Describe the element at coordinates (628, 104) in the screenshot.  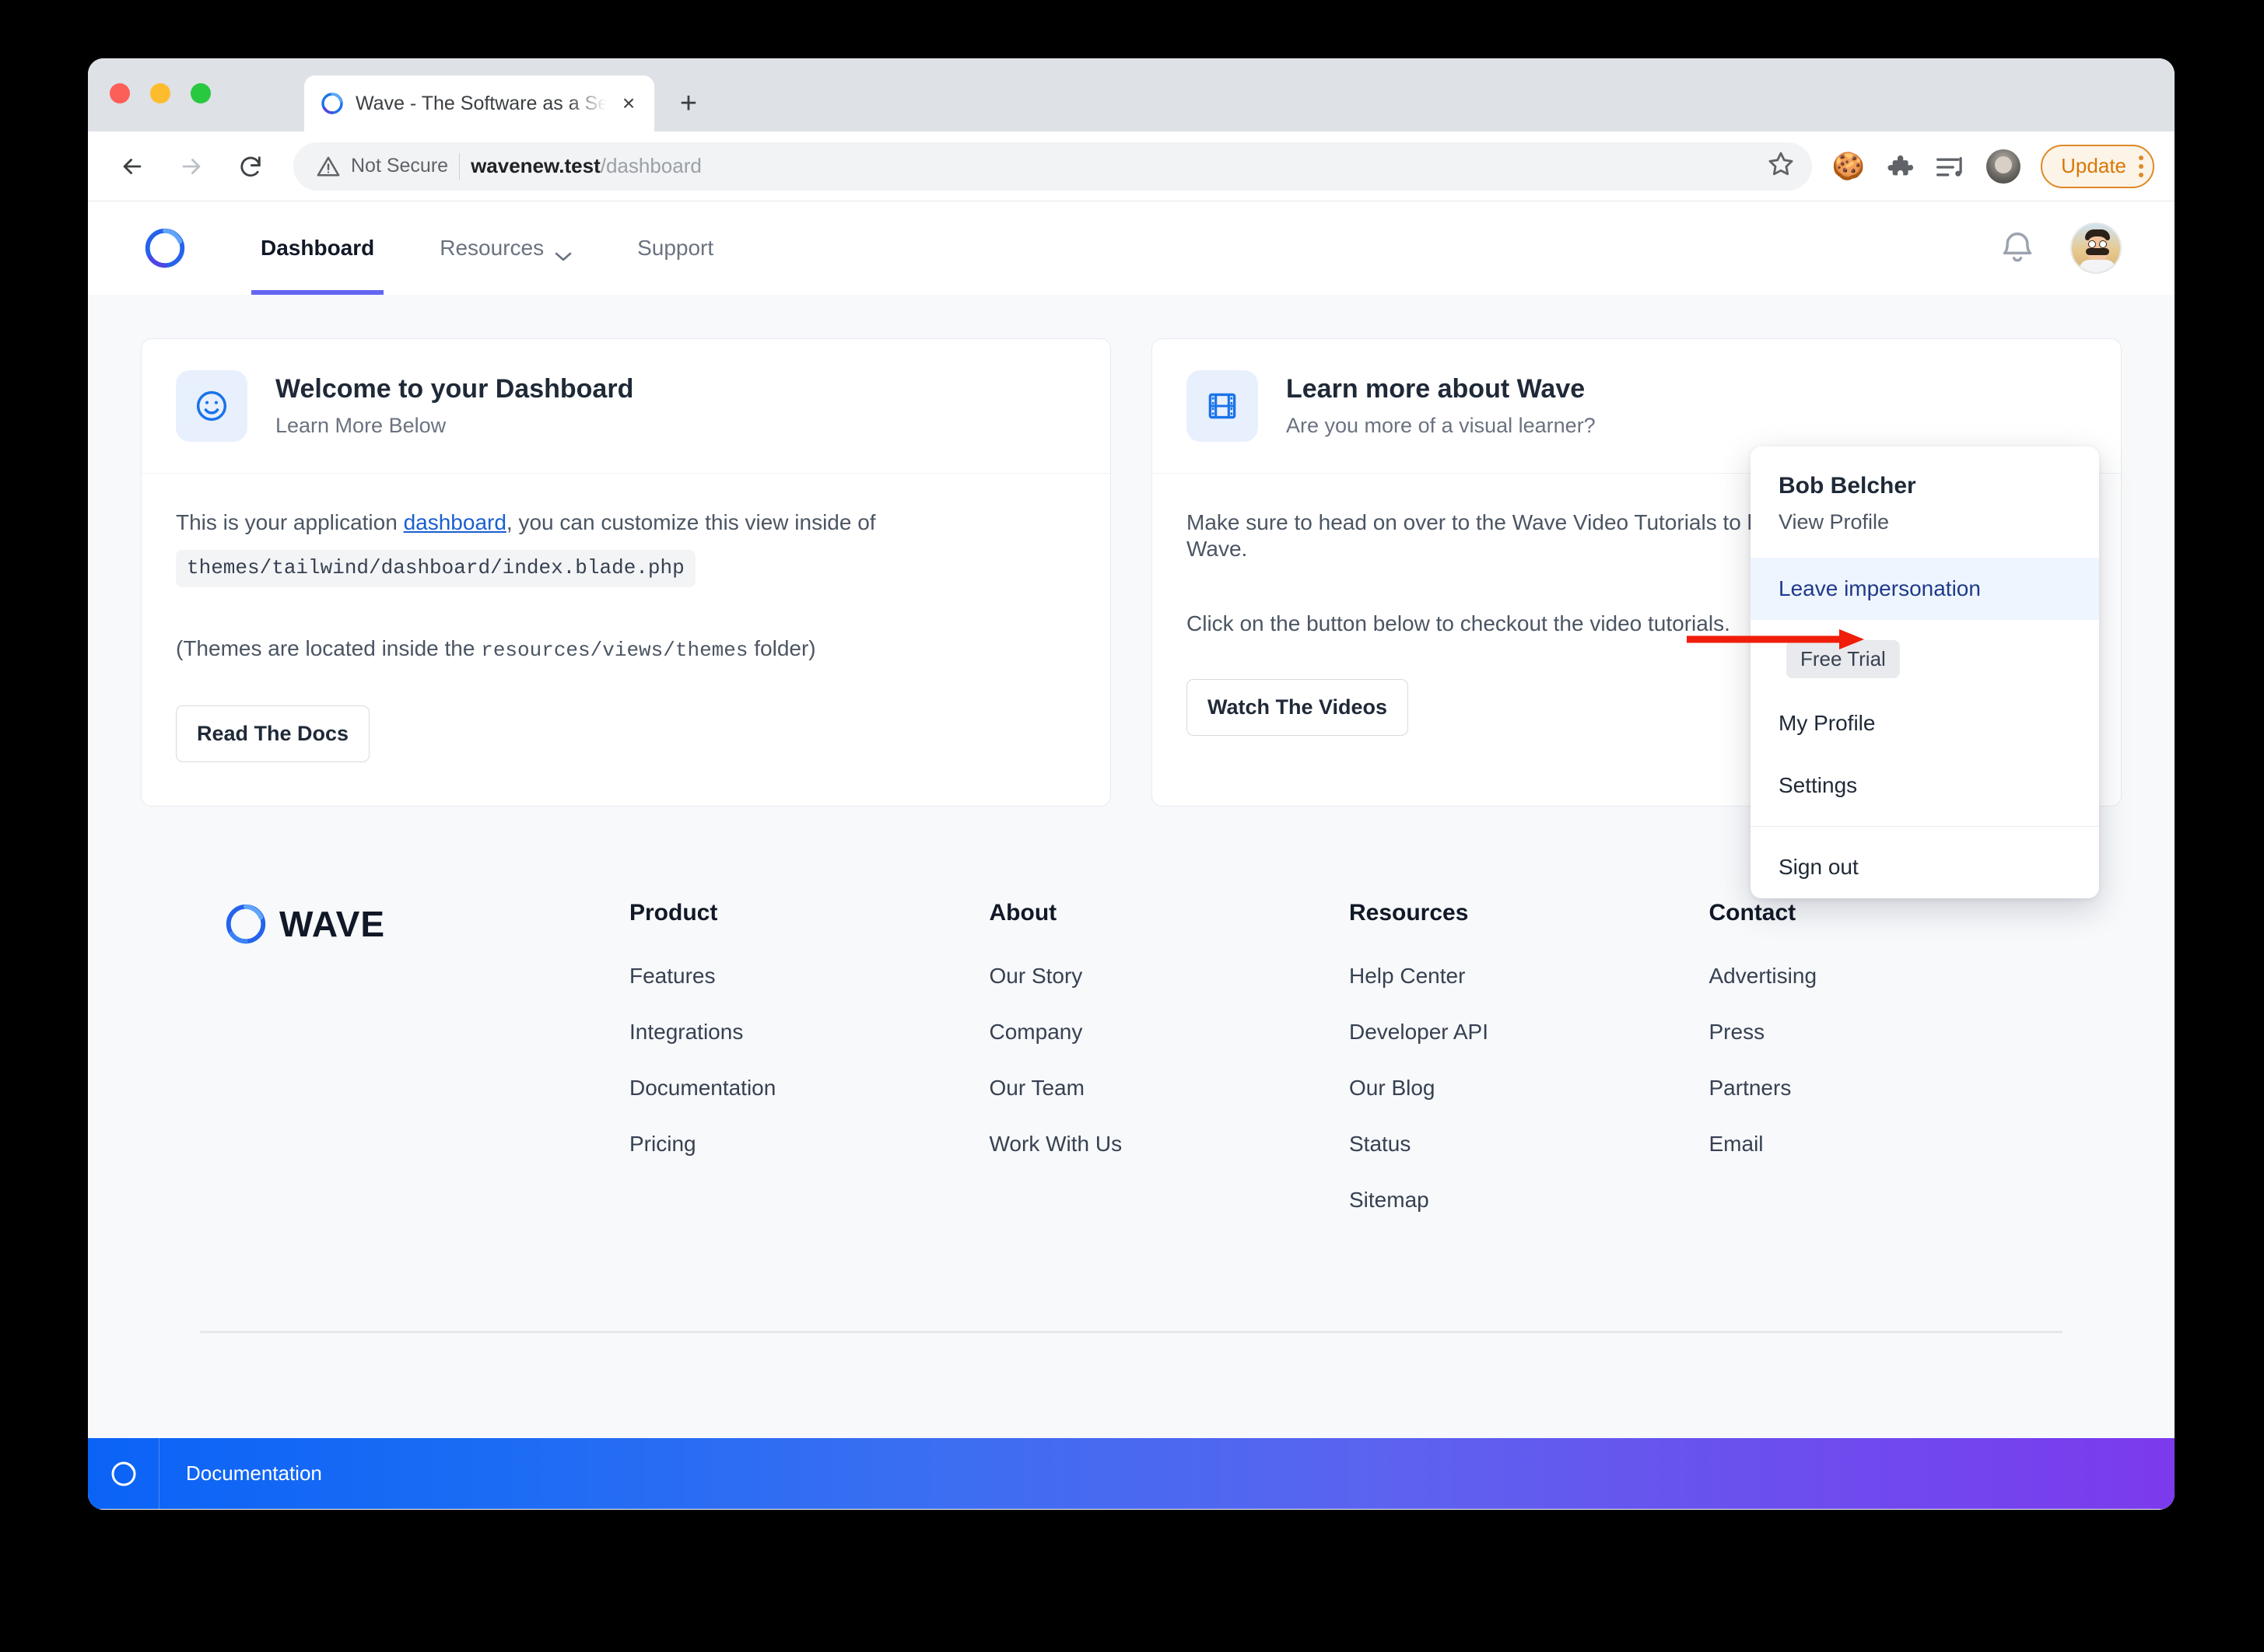
I see `close-tab-icon: ×` at that location.